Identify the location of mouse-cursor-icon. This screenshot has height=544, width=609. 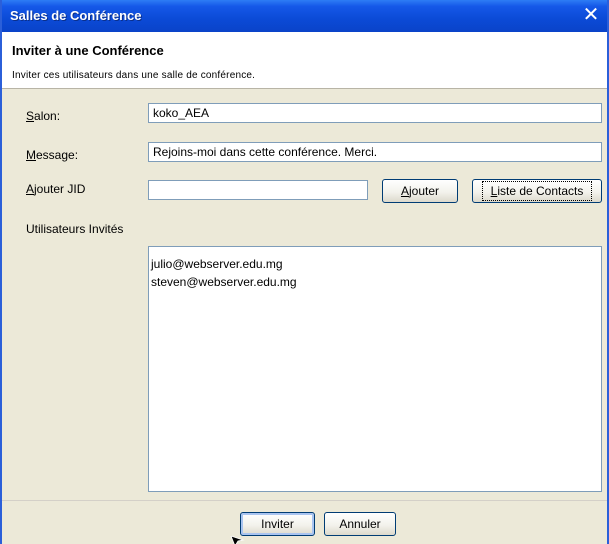
(237, 540).